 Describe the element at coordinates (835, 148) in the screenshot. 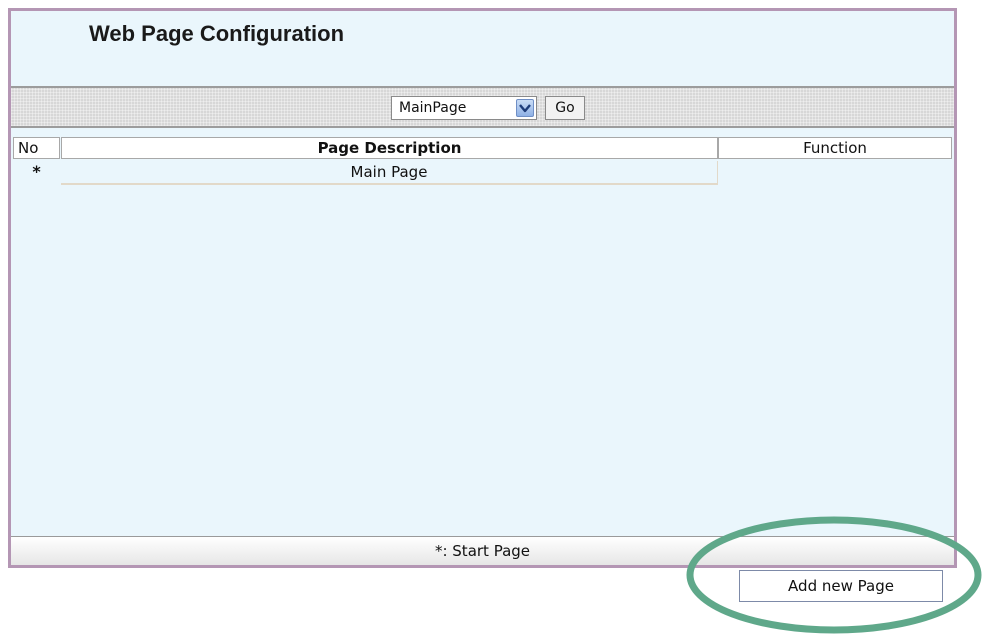

I see `column-header-function: Function` at that location.